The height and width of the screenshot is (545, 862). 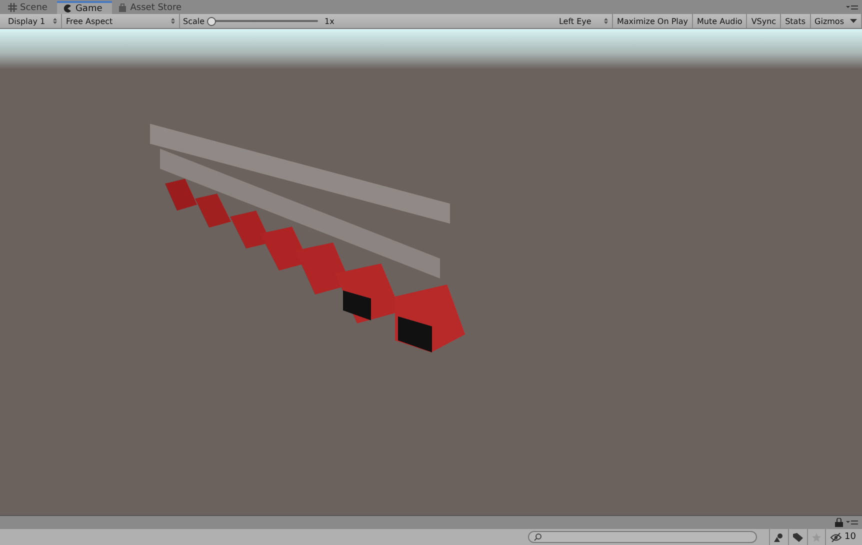 I want to click on scale-slider, so click(x=263, y=21).